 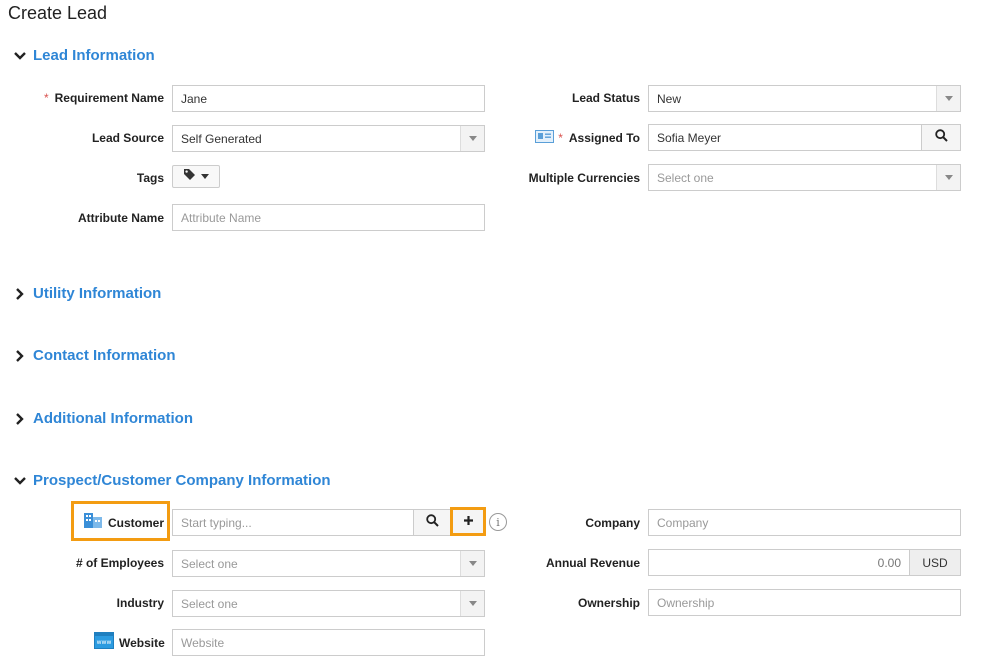 What do you see at coordinates (127, 138) in the screenshot?
I see `lead-source-label: Lead Source` at bounding box center [127, 138].